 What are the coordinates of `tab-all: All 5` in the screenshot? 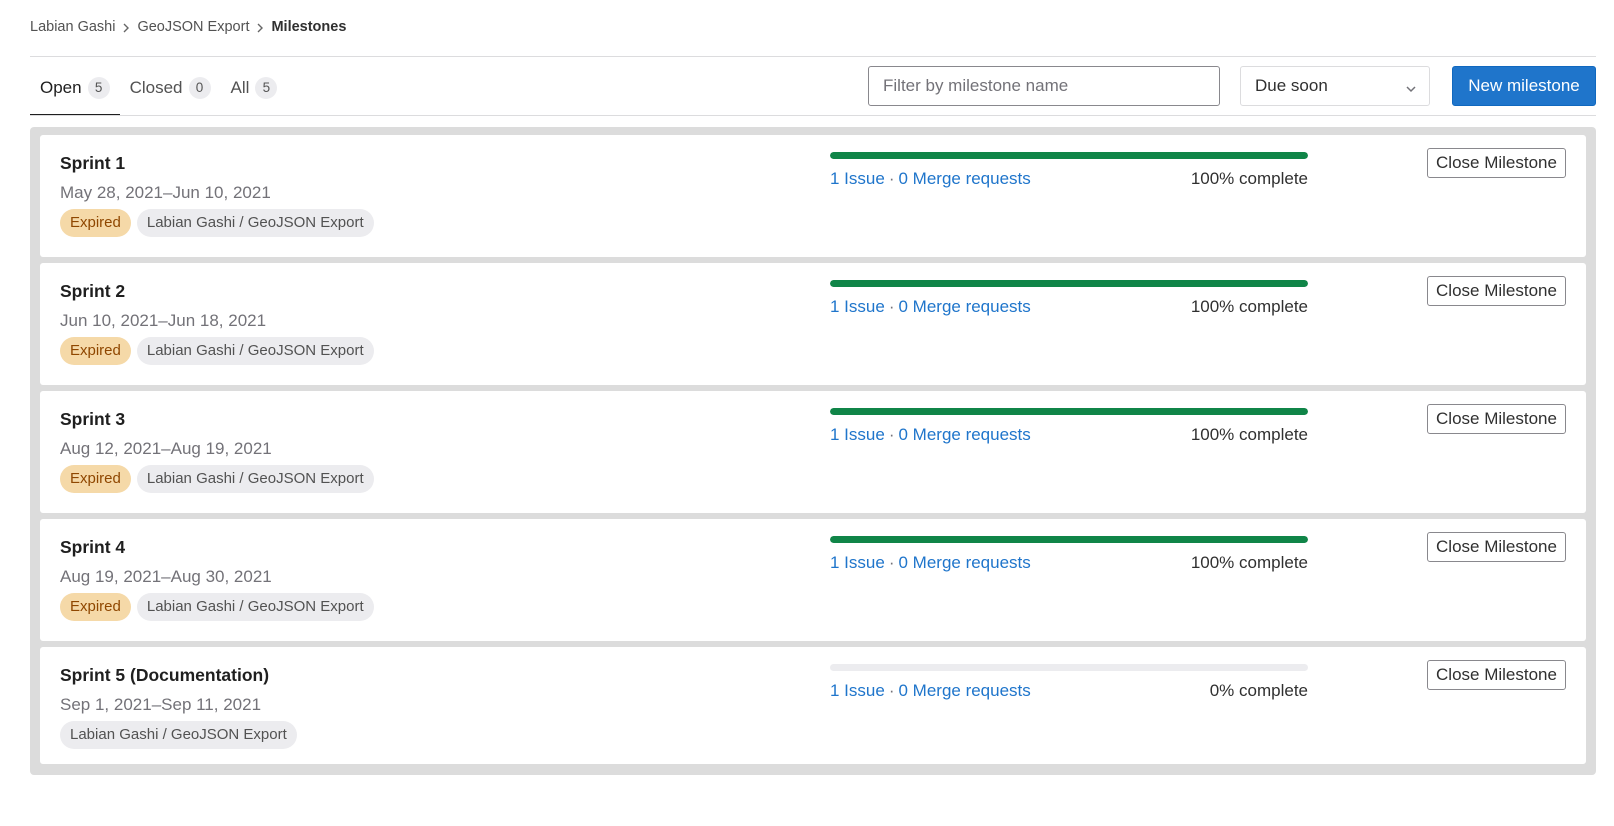 It's located at (254, 88).